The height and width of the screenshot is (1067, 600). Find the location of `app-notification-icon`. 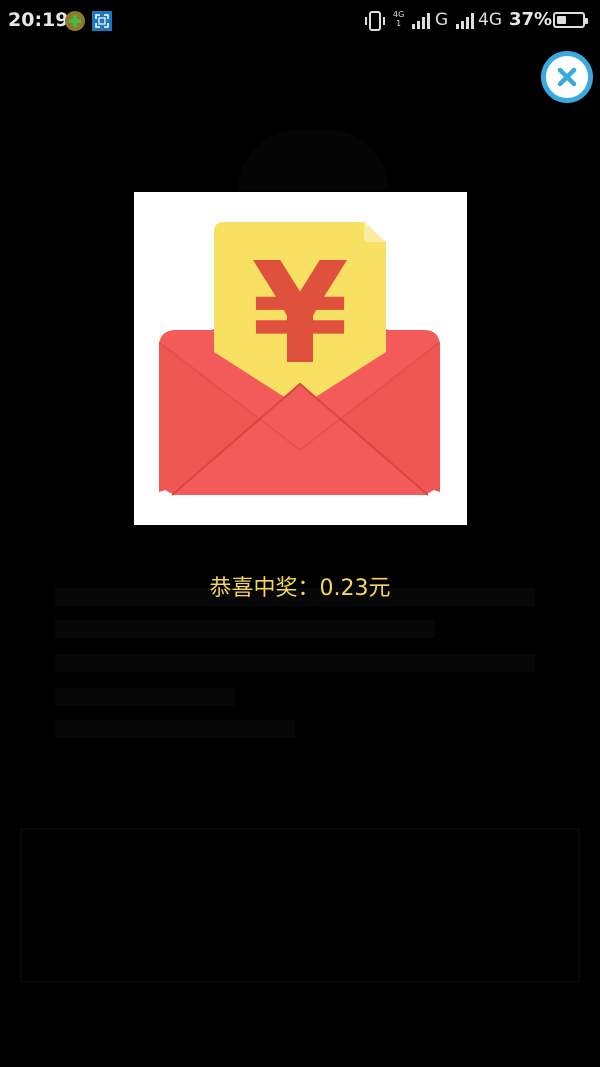

app-notification-icon is located at coordinates (75, 21).